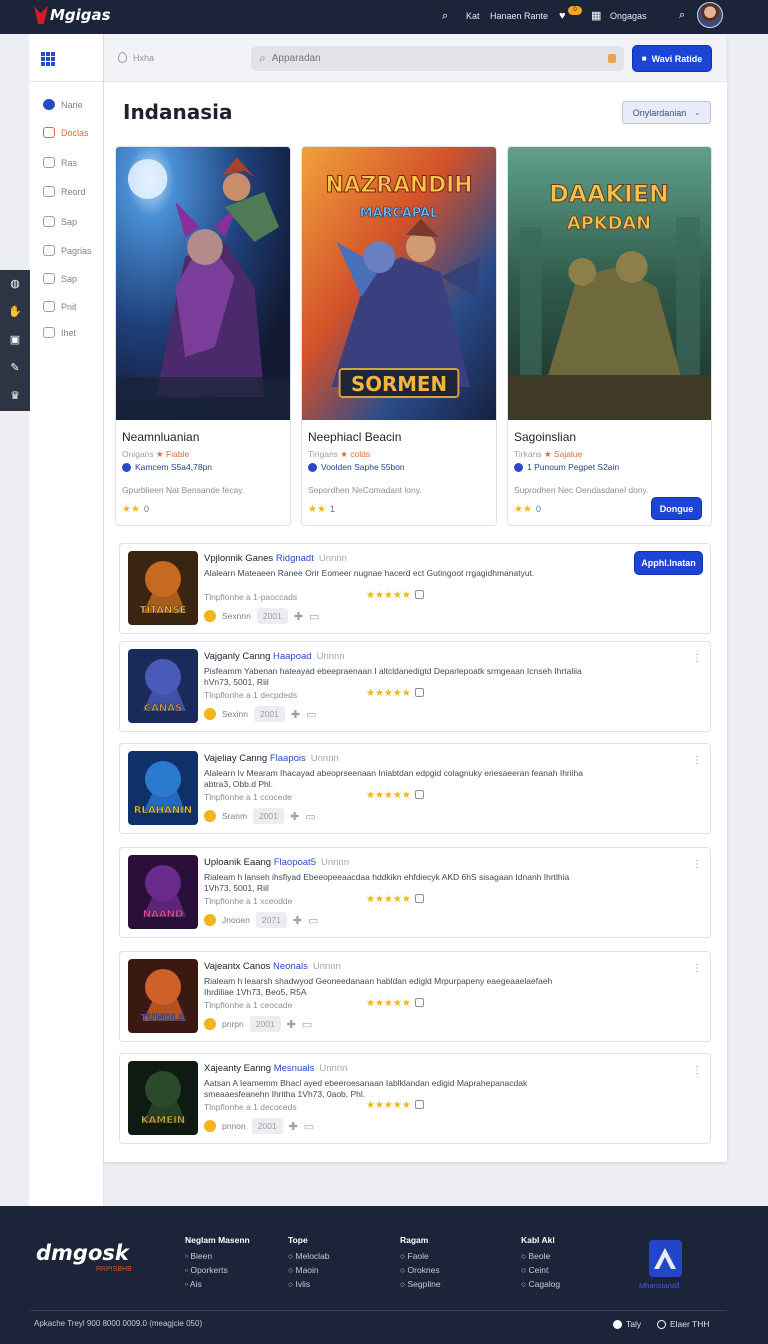 Image resolution: width=768 pixels, height=1344 pixels. Describe the element at coordinates (665, 1258) in the screenshot. I see `app-badge-icon` at that location.